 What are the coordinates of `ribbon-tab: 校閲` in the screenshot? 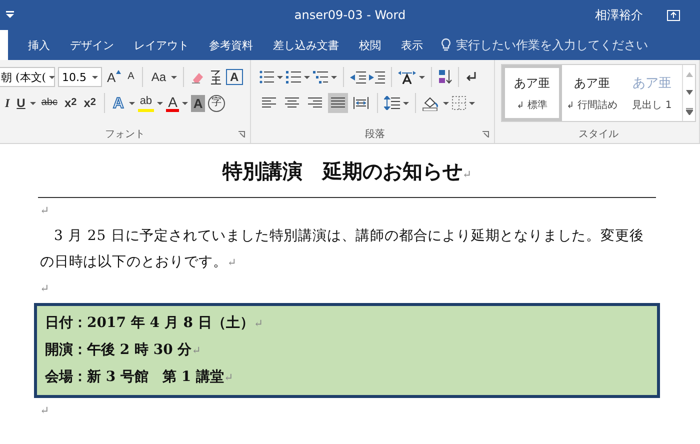 It's located at (370, 45).